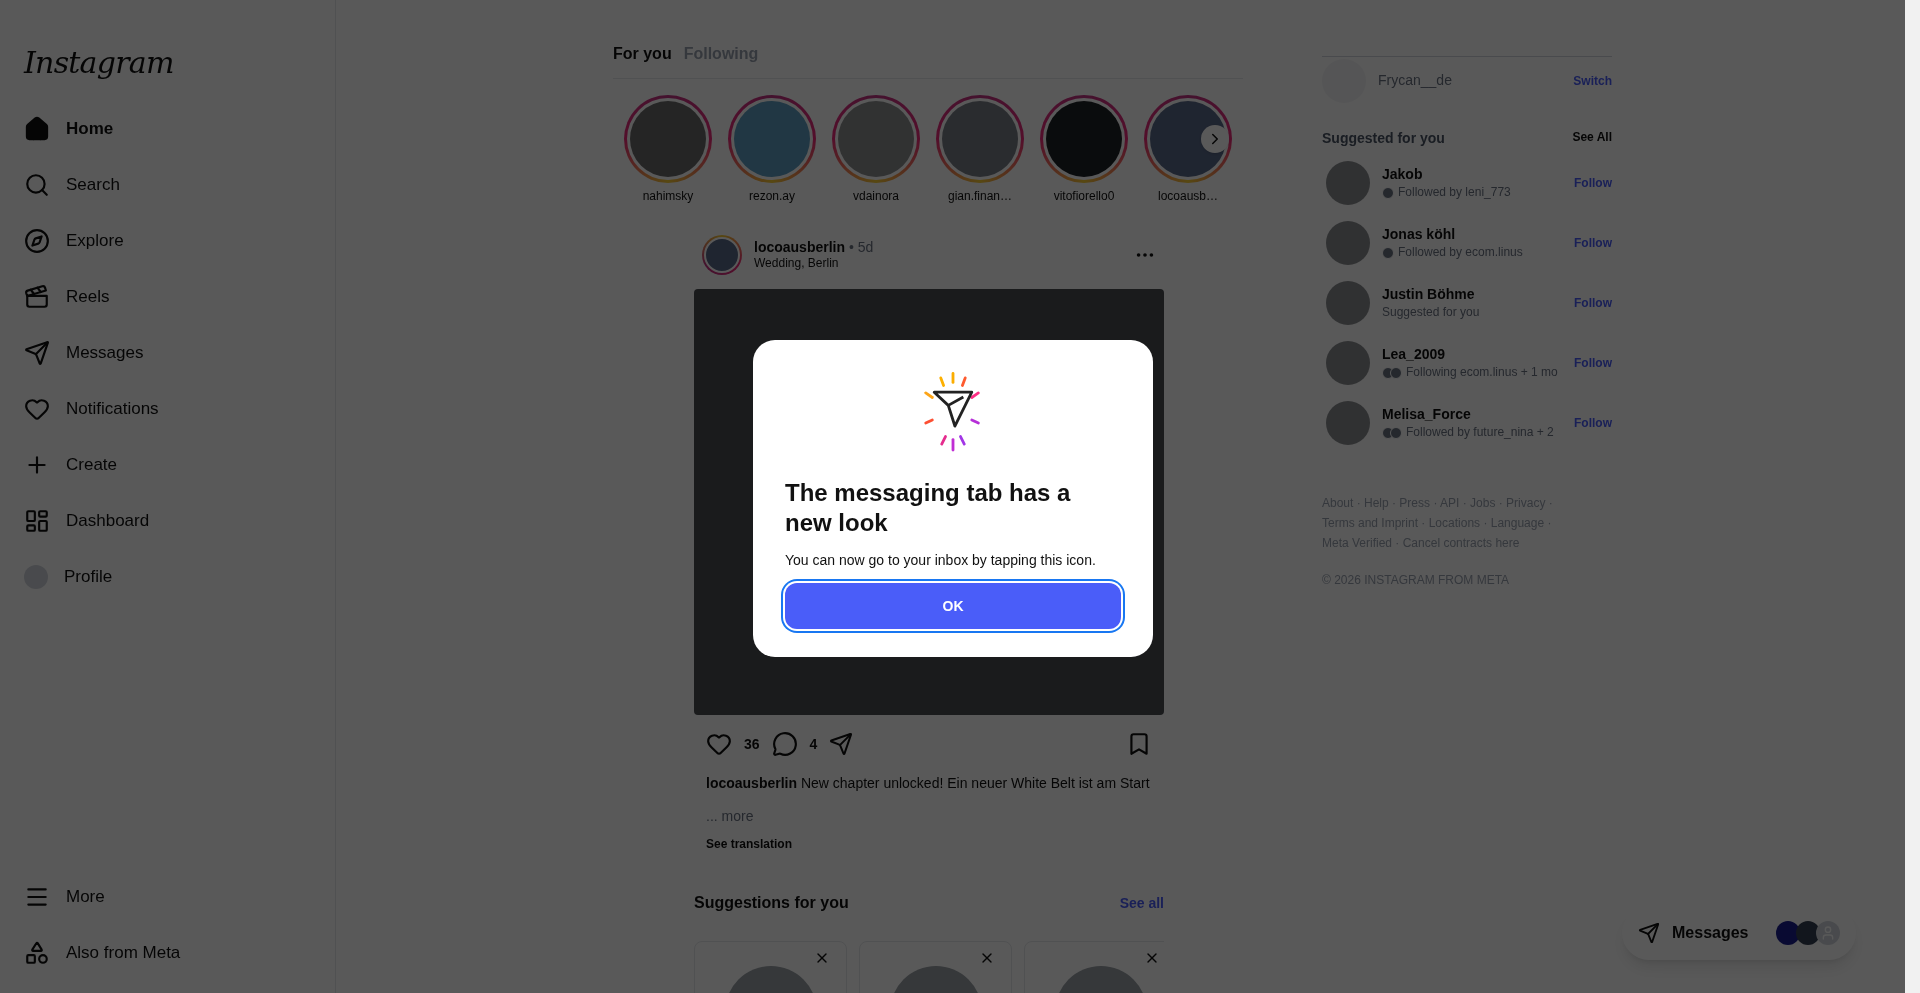 The image size is (1920, 993). I want to click on logo: Instagram, so click(167, 62).